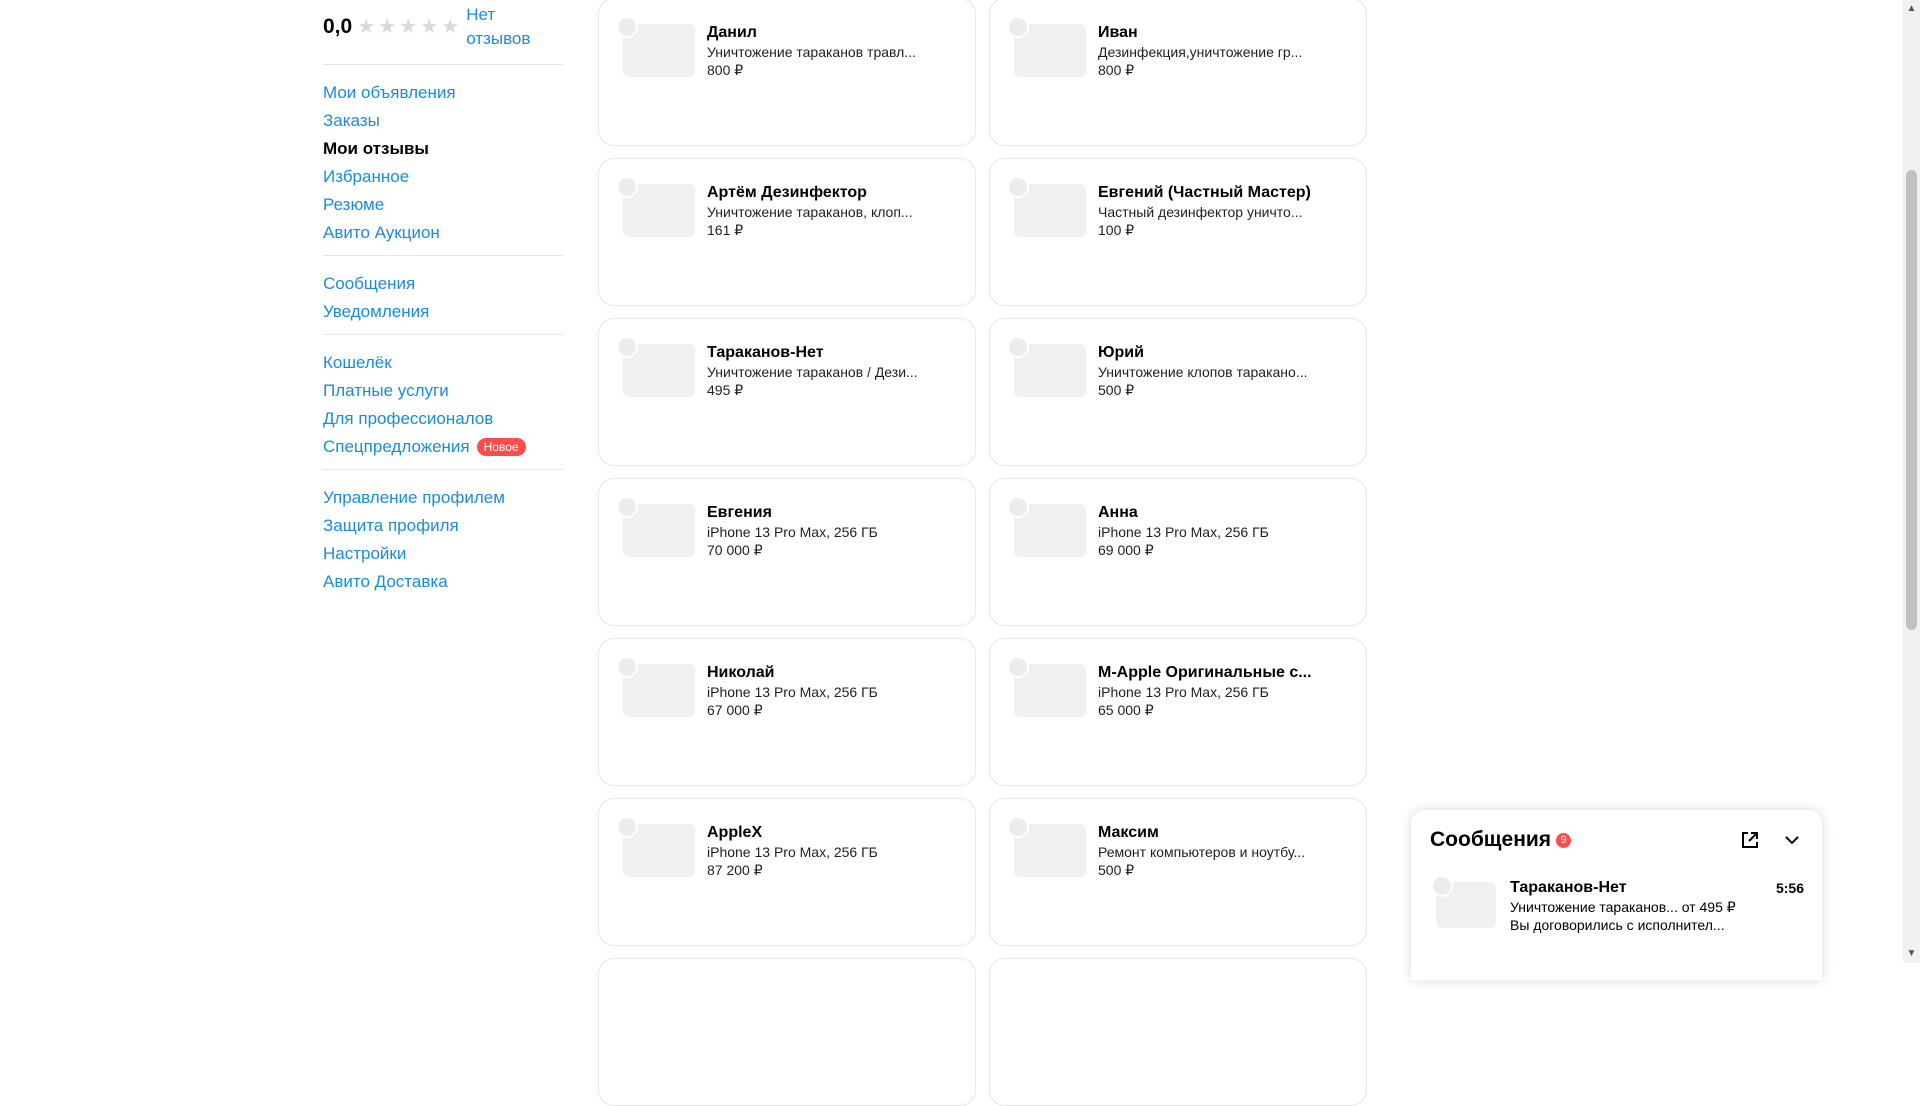 Image resolution: width=1920 pixels, height=1106 pixels. I want to click on open-external-icon, so click(1750, 840).